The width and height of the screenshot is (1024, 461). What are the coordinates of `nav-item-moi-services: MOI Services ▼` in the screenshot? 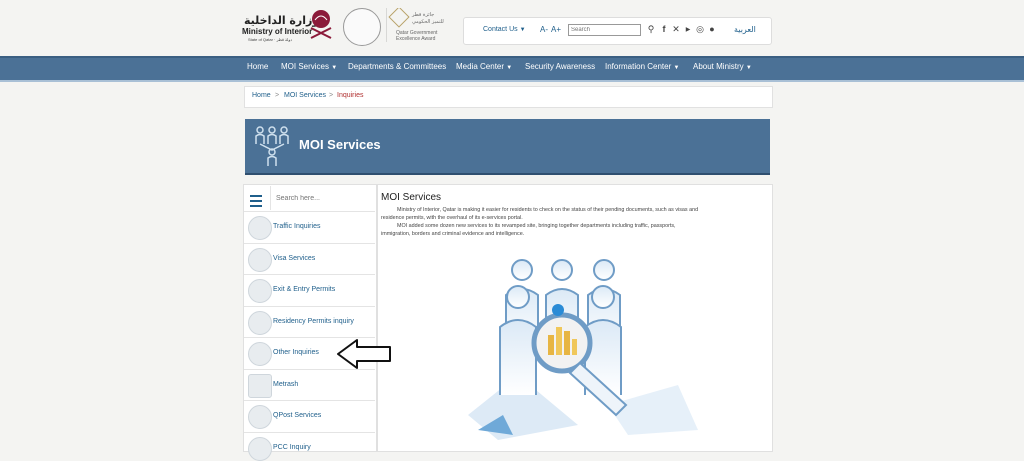 It's located at (309, 66).